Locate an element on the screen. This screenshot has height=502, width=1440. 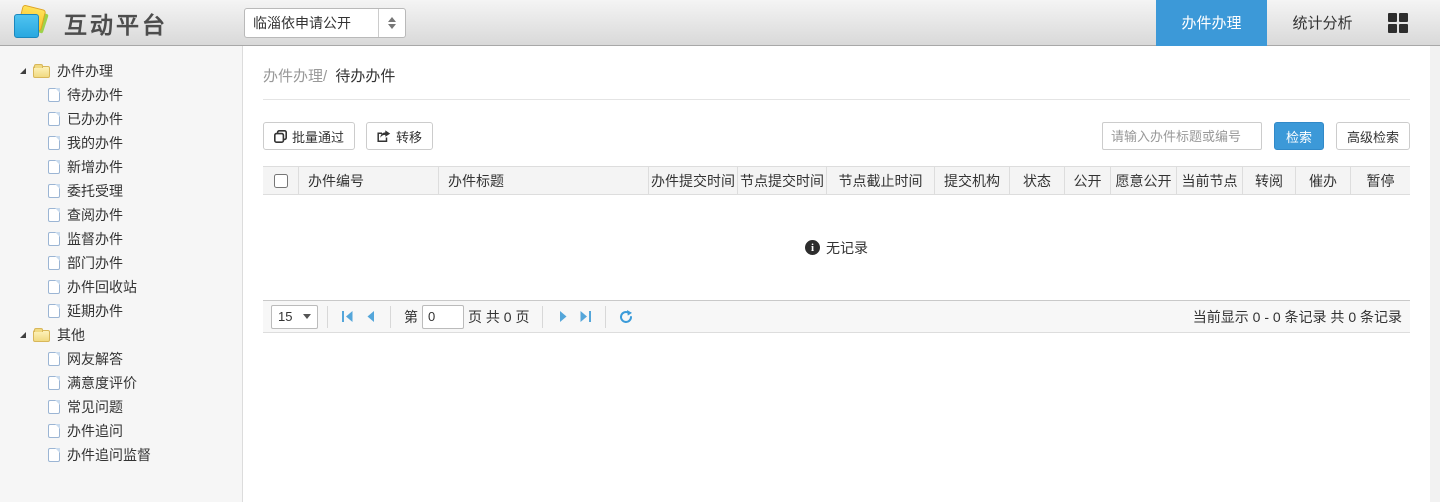
search-input is located at coordinates (1181, 136).